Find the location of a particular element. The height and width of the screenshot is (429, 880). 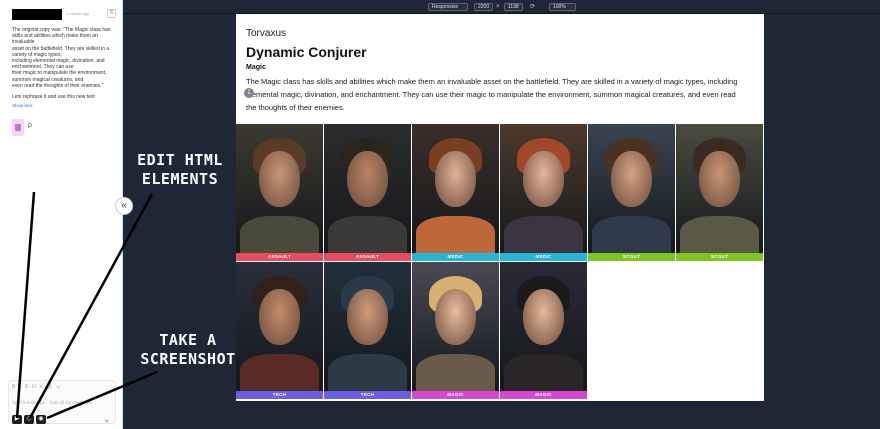

code-icon: ◇ is located at coordinates (29, 419).